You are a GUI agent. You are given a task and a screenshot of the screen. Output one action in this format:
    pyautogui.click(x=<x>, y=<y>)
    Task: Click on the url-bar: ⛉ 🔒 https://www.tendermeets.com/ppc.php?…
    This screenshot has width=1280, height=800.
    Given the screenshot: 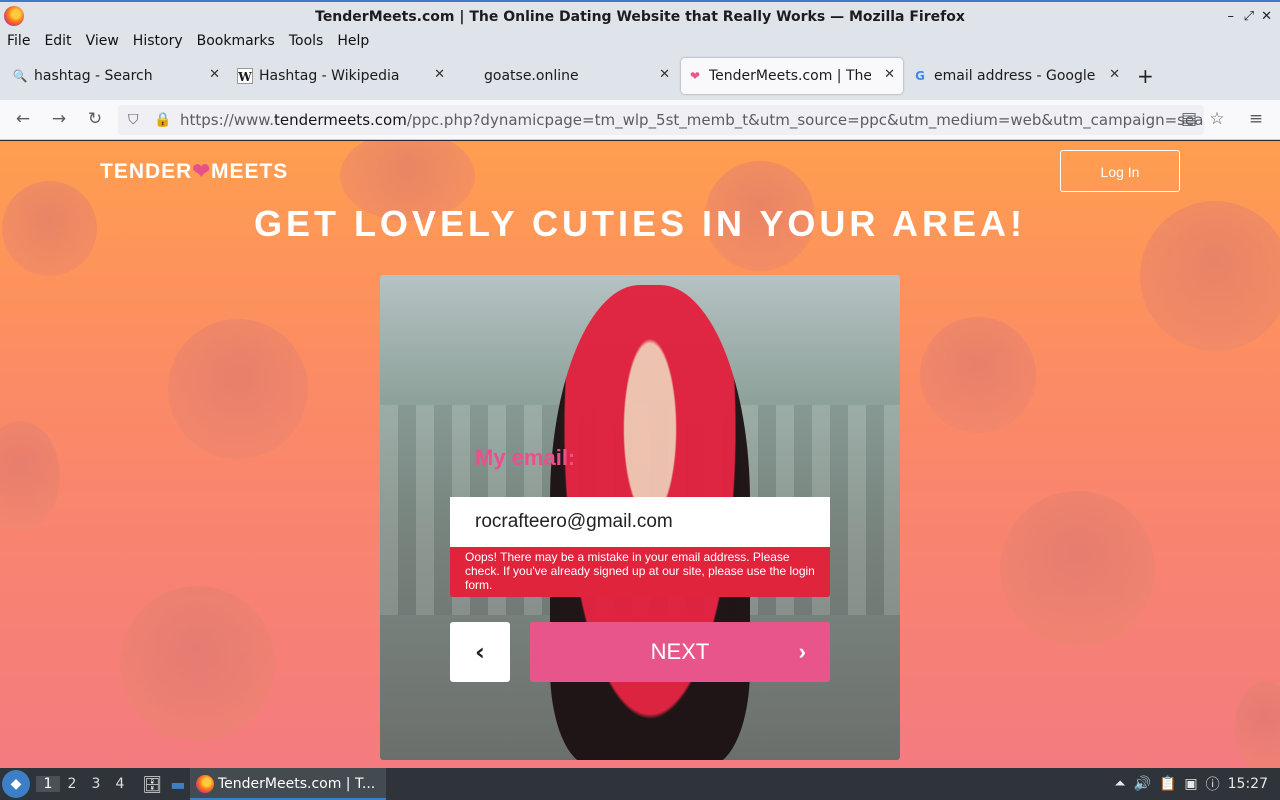 What is the action you would take?
    pyautogui.click(x=661, y=120)
    